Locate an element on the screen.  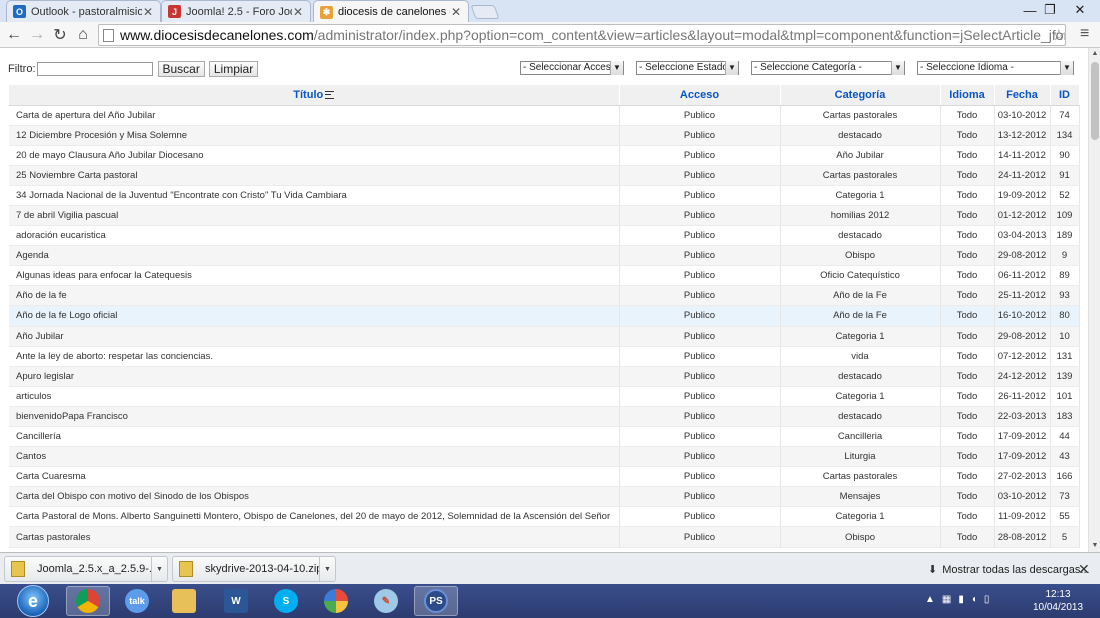
state-select: - Seleccione Estado - ▼ is located at coordinates (687, 68).